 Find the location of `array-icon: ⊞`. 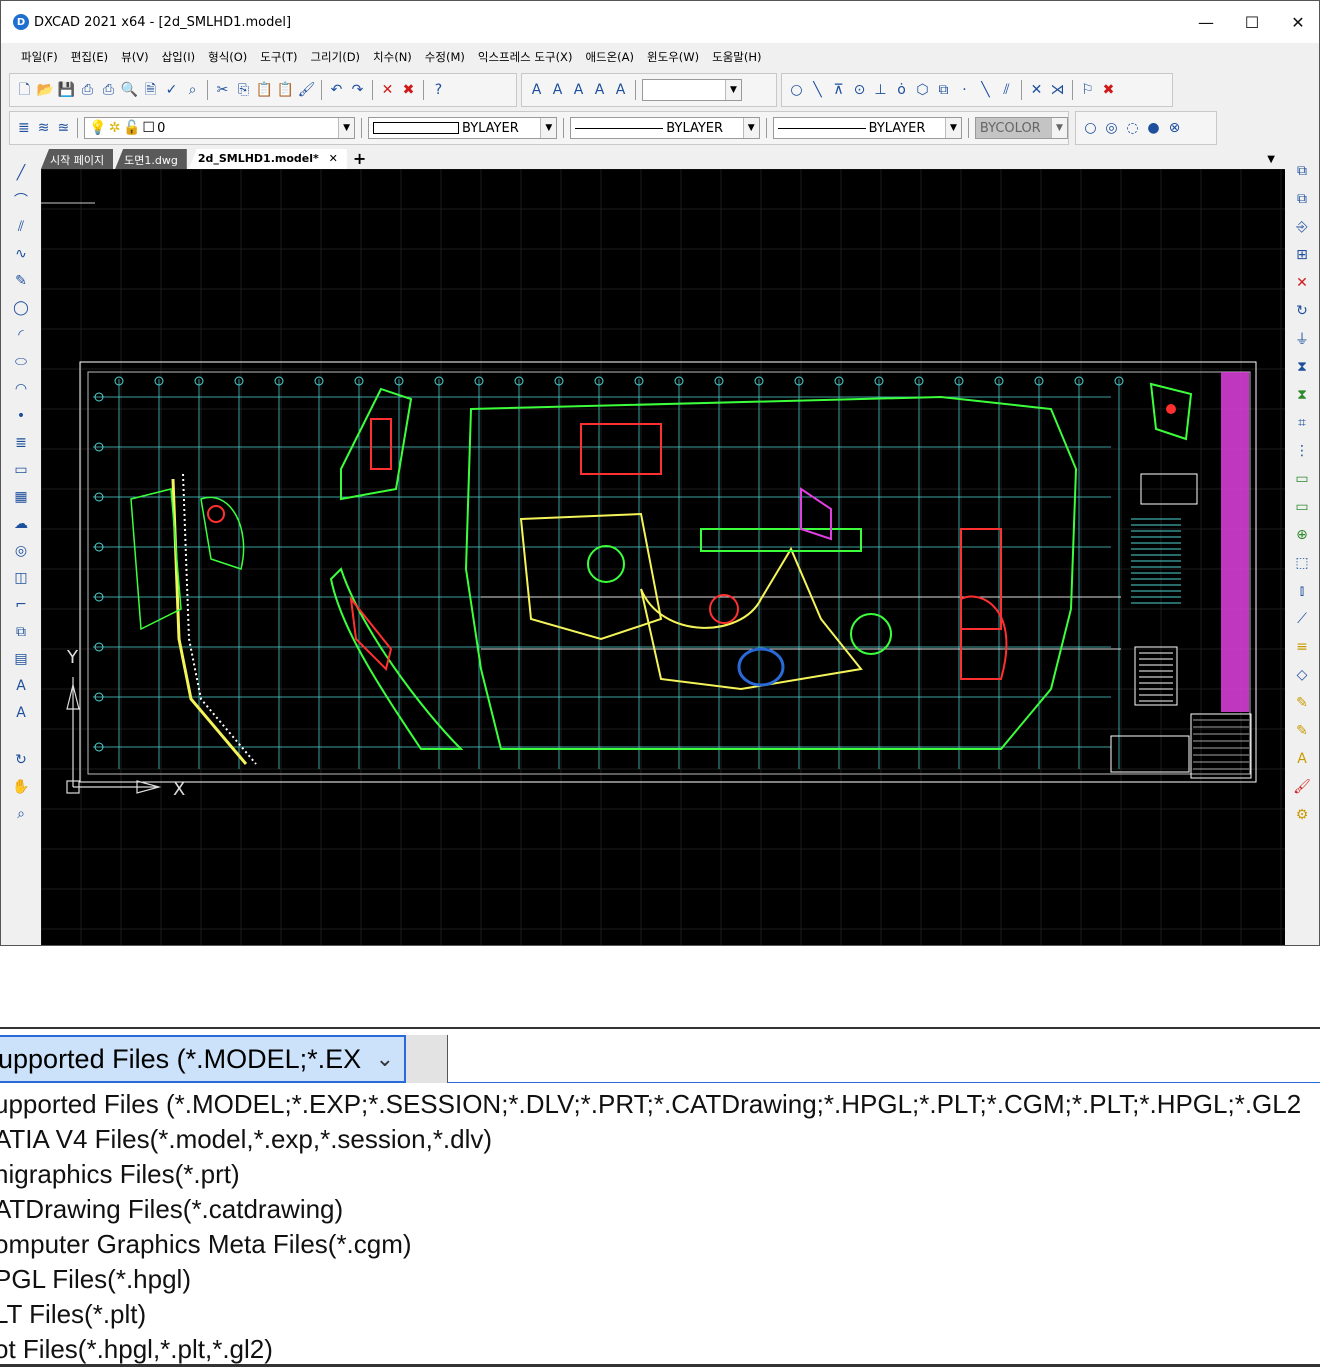

array-icon: ⊞ is located at coordinates (1302, 255).